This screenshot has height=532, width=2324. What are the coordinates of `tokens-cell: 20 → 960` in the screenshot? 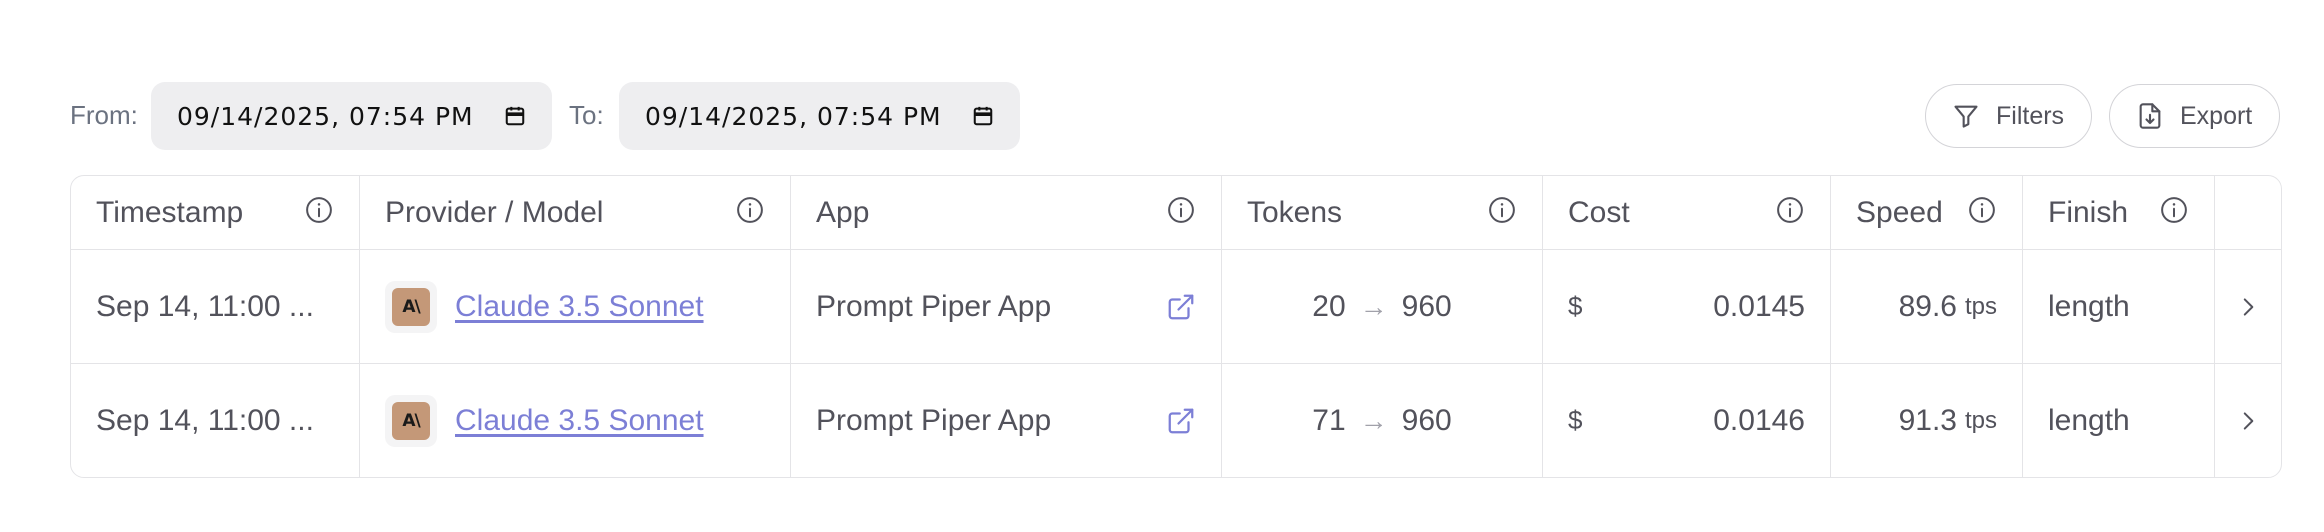 It's located at (1382, 307).